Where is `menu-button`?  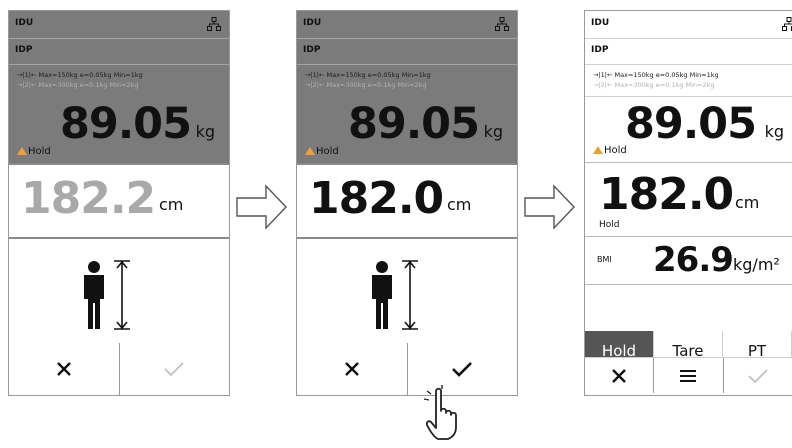 menu-button is located at coordinates (689, 375).